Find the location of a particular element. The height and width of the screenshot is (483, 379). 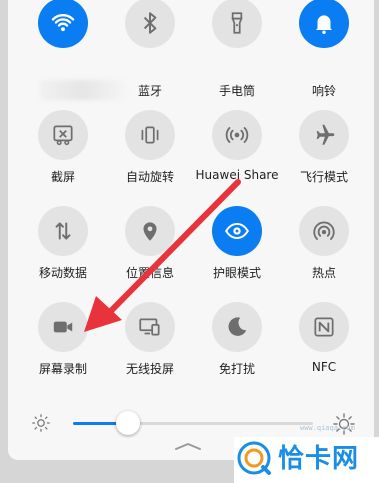

screenshot-toggle: 截屏 is located at coordinates (63, 150).